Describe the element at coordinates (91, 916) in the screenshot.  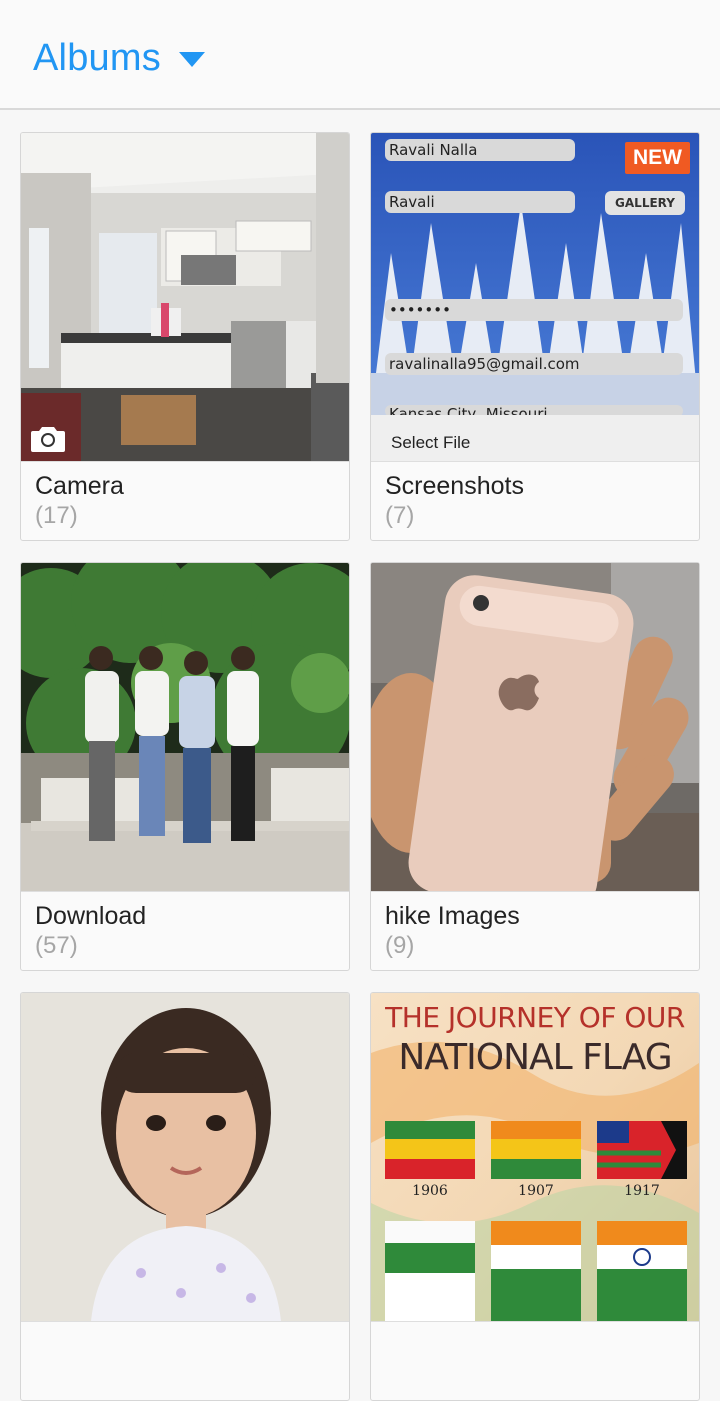
I see `album-name: Download` at that location.